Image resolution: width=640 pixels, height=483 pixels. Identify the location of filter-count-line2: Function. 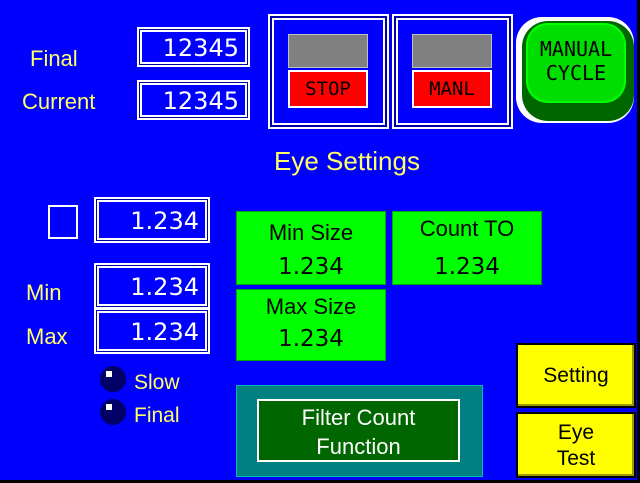
(358, 446).